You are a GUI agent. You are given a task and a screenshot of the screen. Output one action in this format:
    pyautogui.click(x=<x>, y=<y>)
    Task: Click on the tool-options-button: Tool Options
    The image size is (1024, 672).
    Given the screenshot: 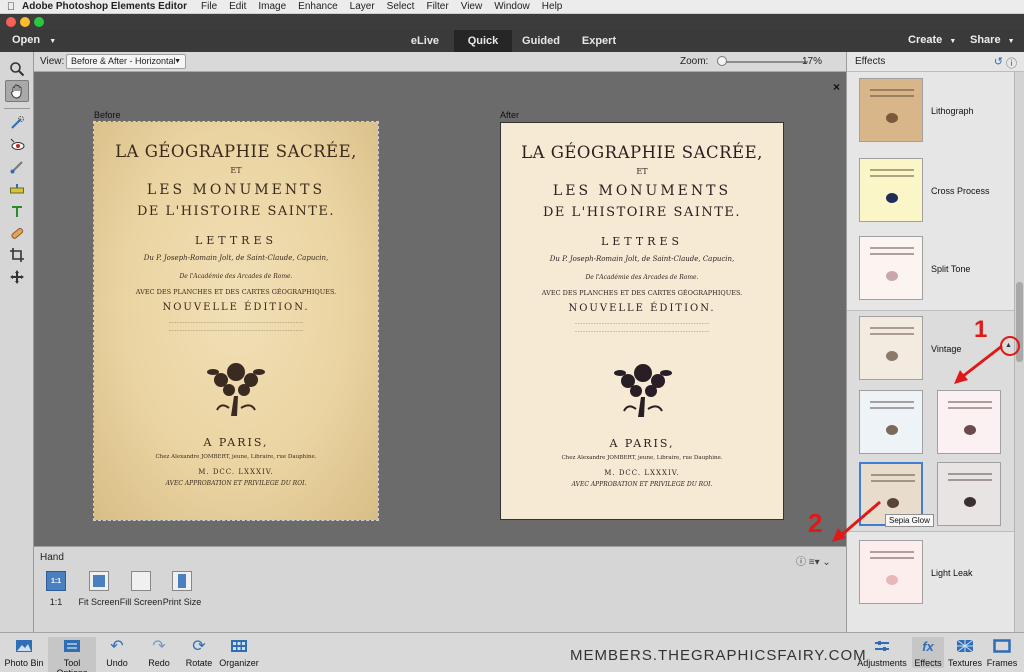 What is the action you would take?
    pyautogui.click(x=72, y=654)
    